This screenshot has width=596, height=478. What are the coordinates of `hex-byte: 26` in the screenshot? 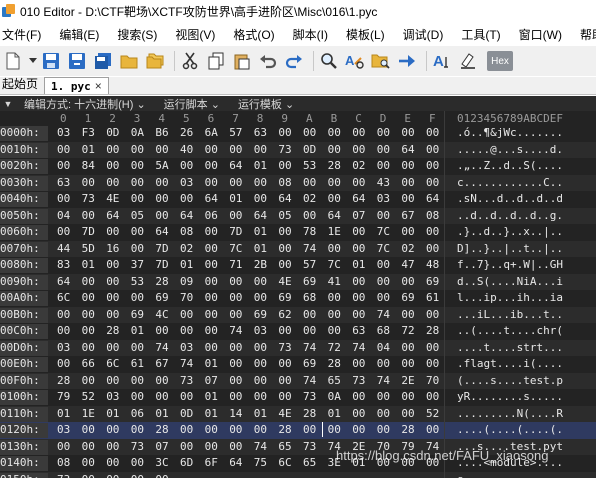 It's located at (186, 132).